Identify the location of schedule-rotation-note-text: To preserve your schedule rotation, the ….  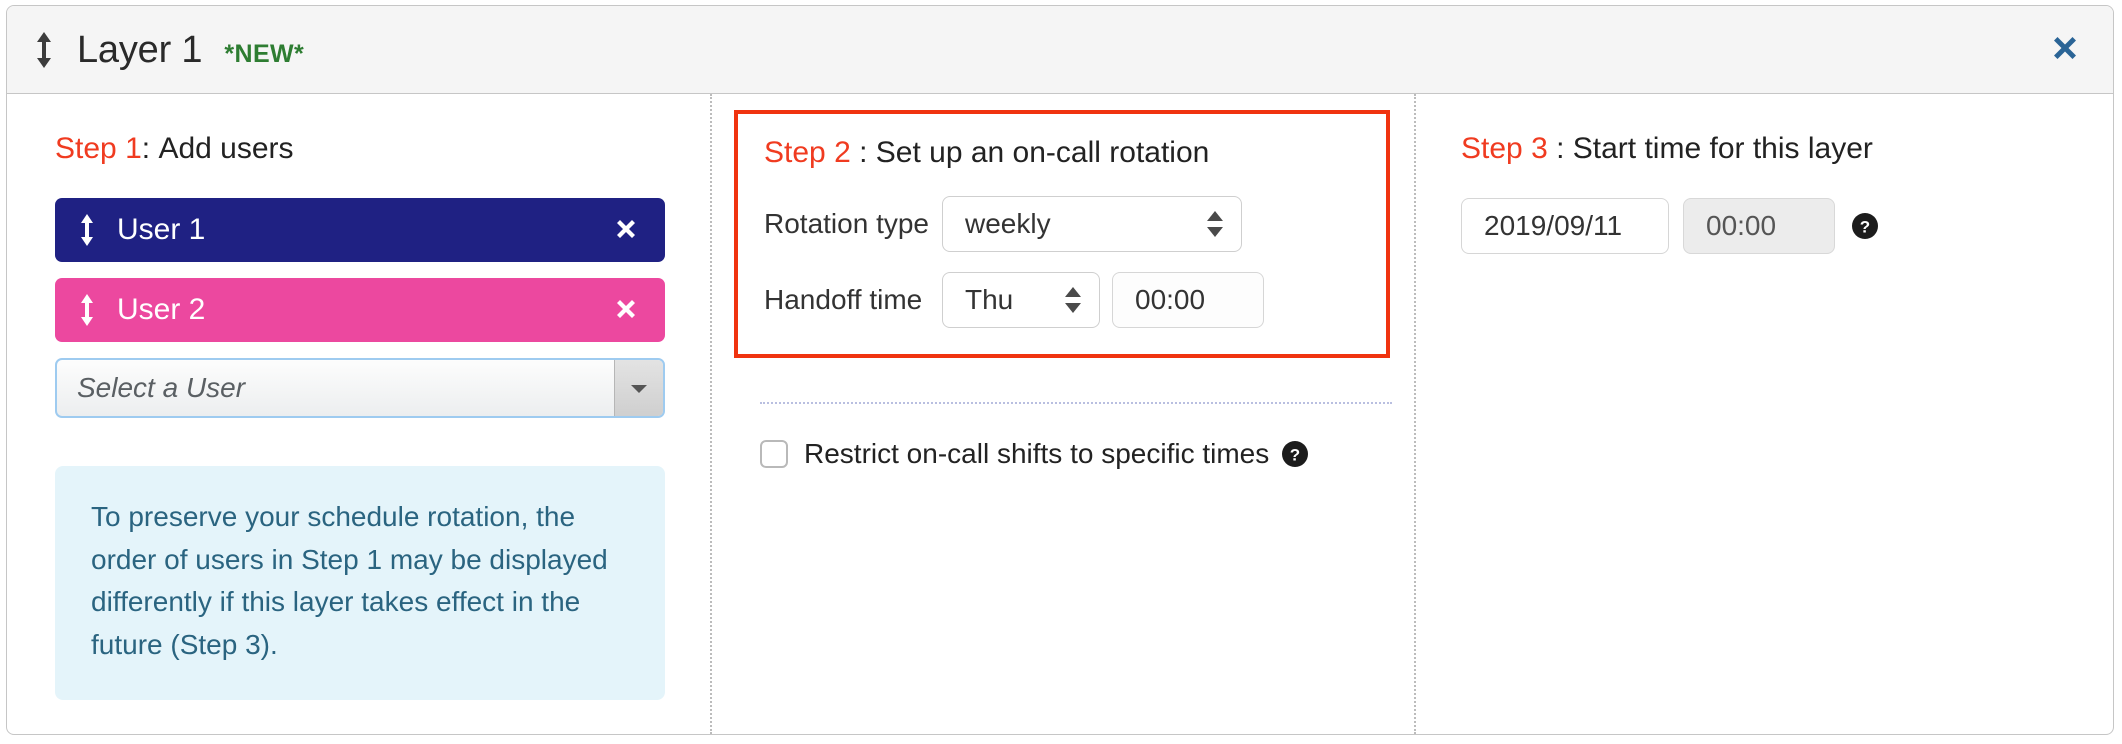
(349, 580).